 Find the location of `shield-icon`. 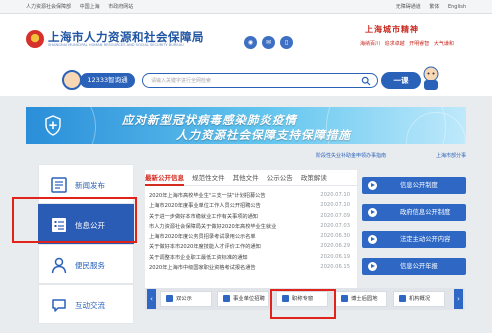

shield-icon is located at coordinates (169, 298).